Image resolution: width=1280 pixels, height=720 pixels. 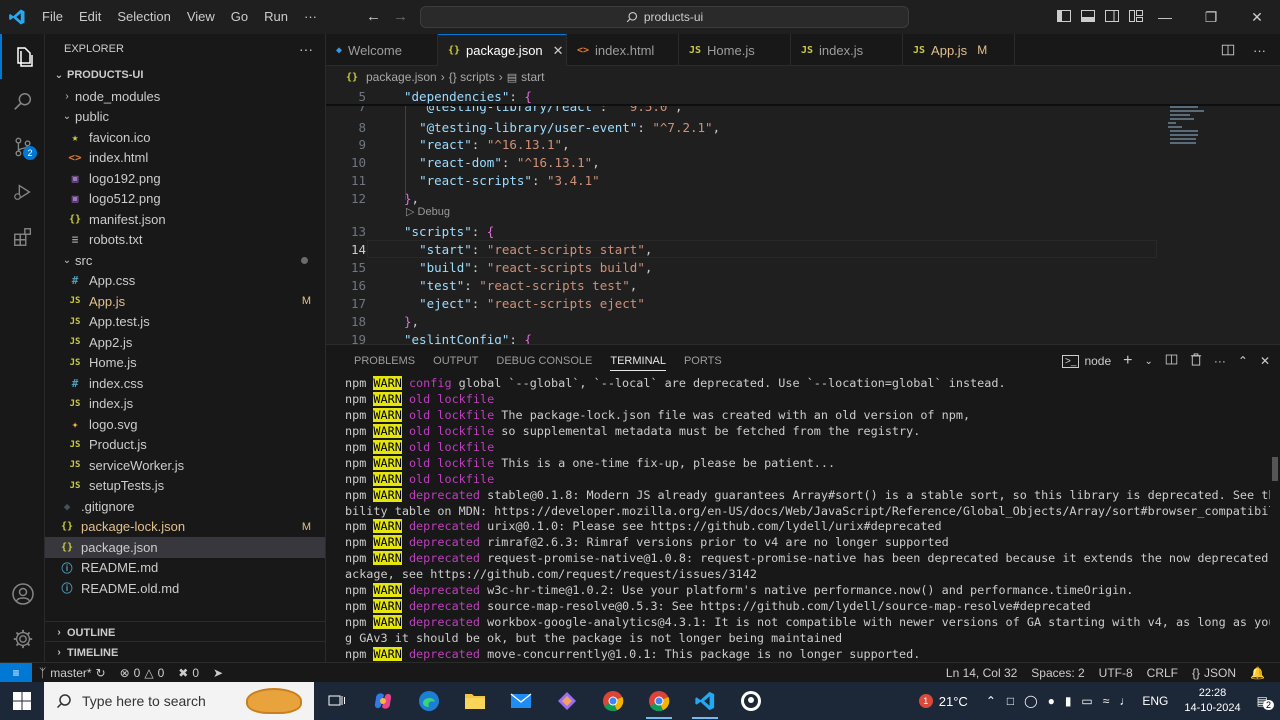 What do you see at coordinates (185, 301) in the screenshot?
I see `file-item: JS App.js M` at bounding box center [185, 301].